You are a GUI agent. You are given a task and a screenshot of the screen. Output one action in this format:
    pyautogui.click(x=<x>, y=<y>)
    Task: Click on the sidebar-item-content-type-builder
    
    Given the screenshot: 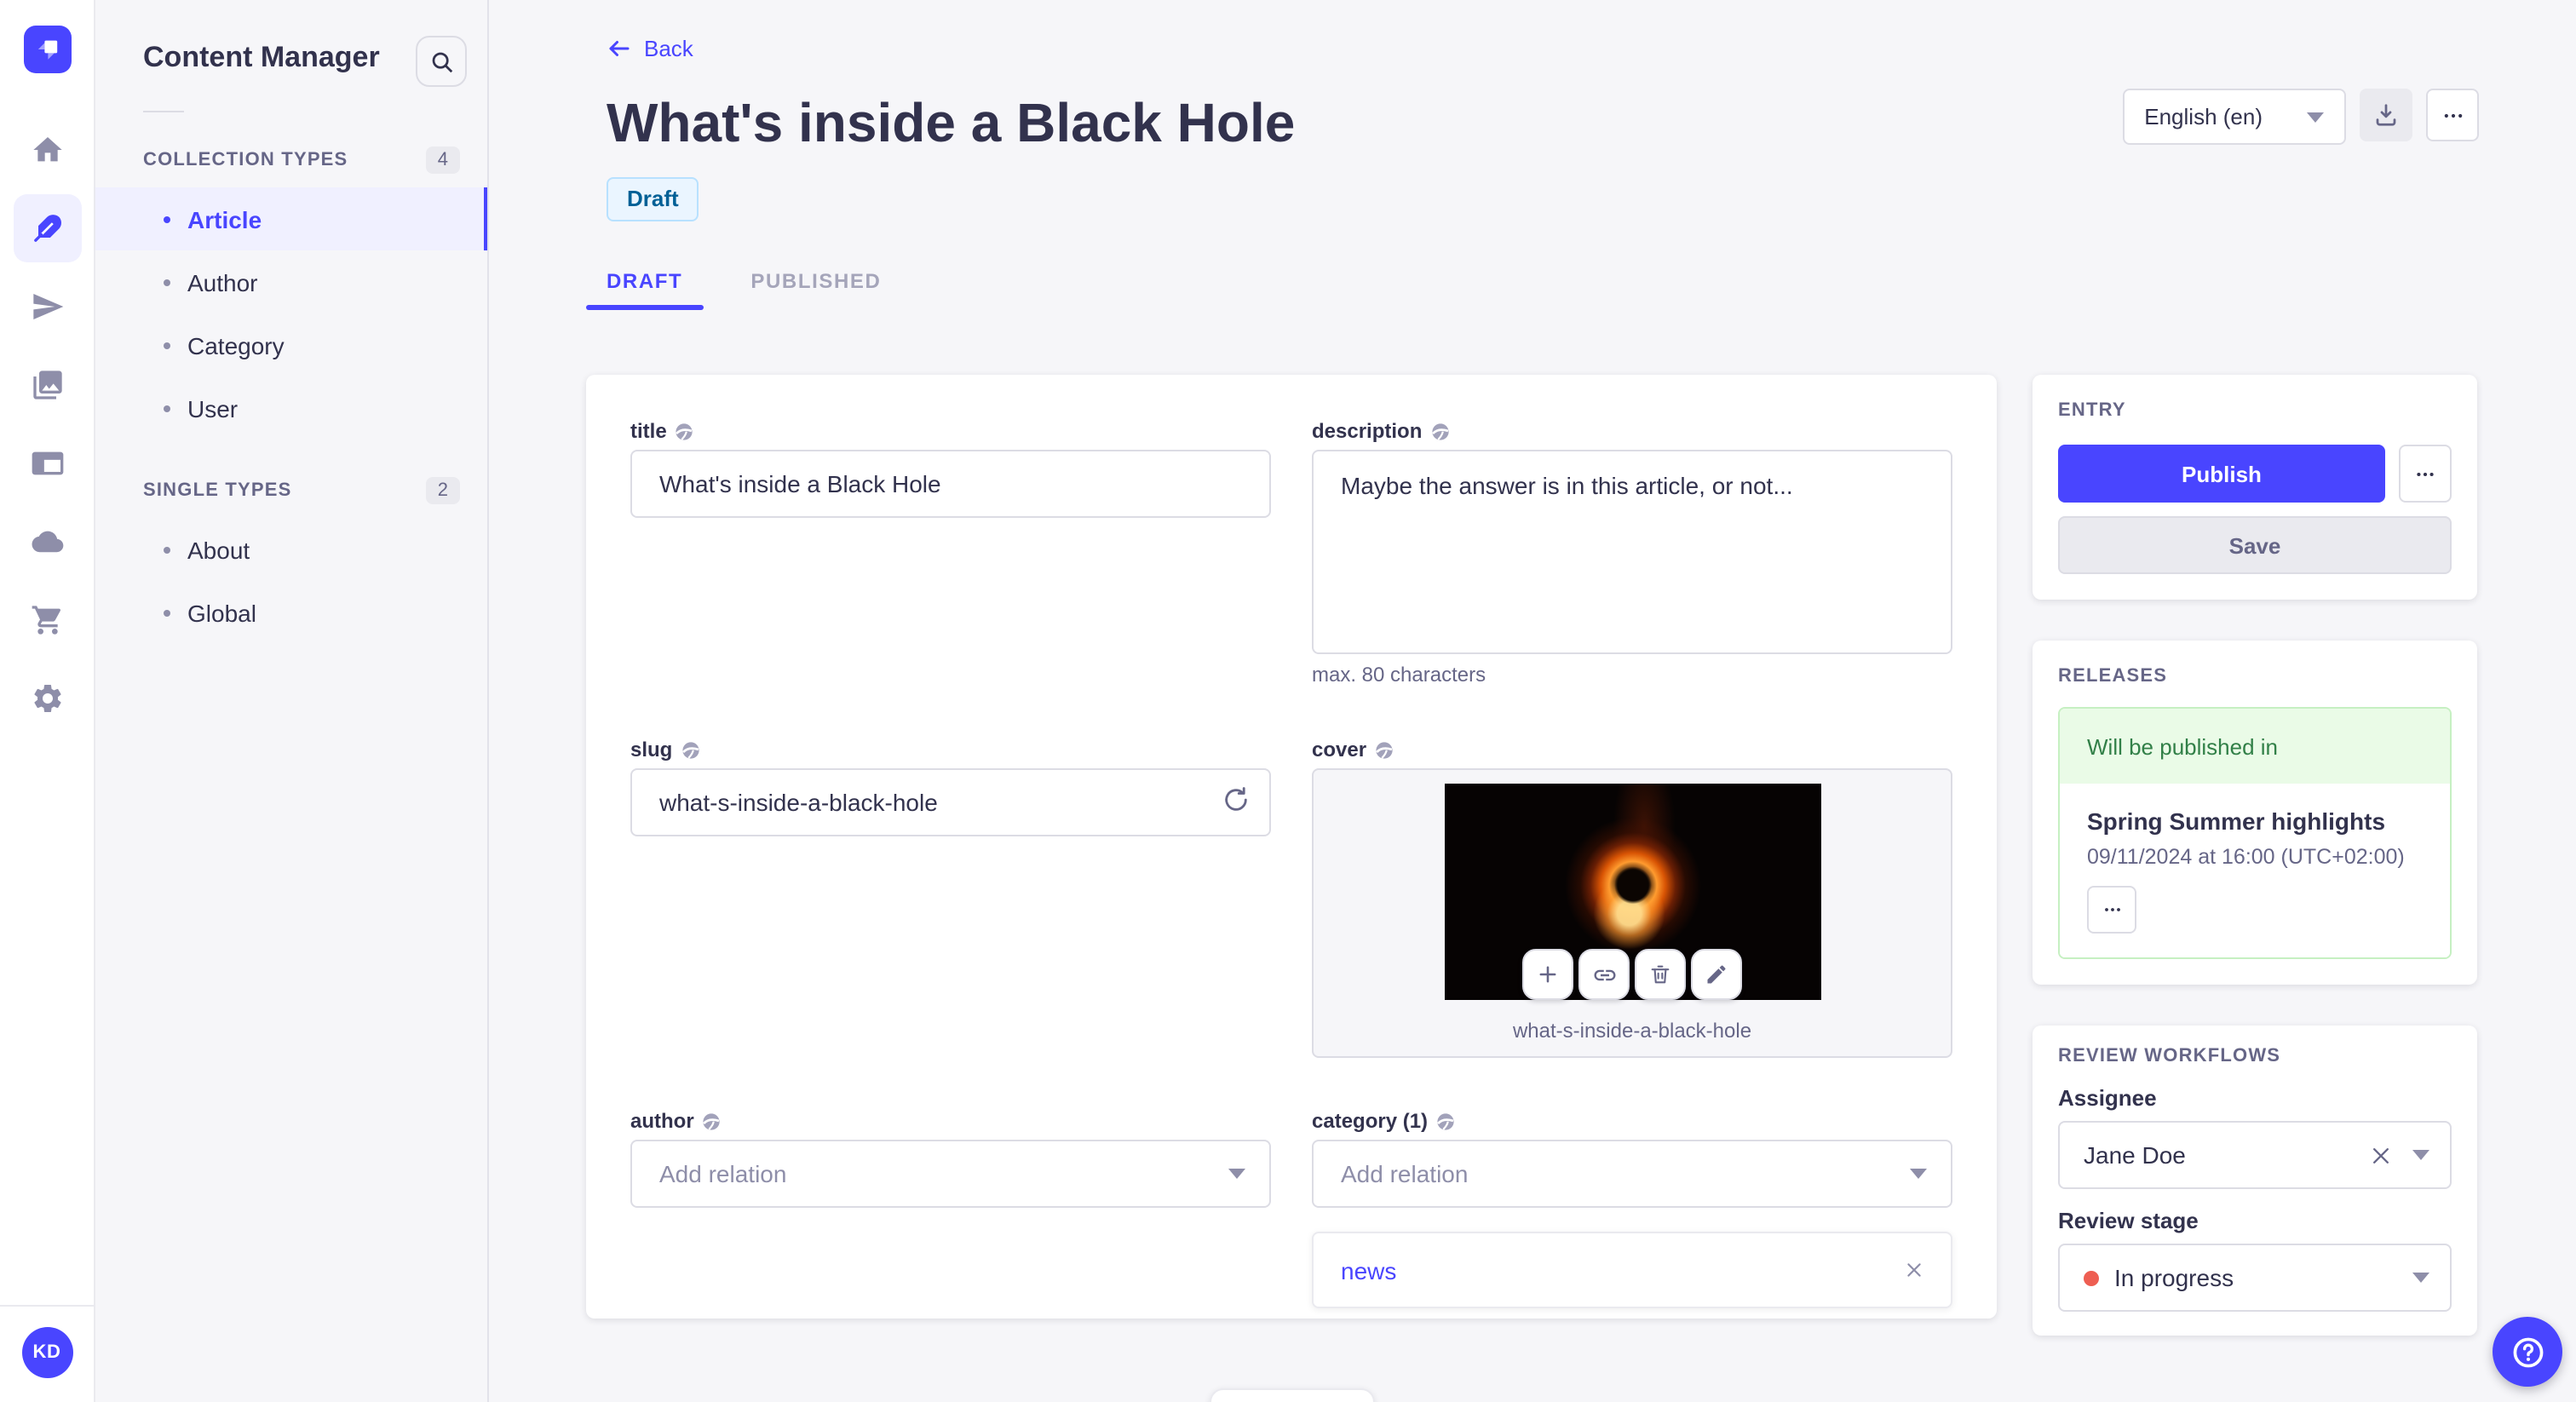 What is the action you would take?
    pyautogui.click(x=47, y=463)
    